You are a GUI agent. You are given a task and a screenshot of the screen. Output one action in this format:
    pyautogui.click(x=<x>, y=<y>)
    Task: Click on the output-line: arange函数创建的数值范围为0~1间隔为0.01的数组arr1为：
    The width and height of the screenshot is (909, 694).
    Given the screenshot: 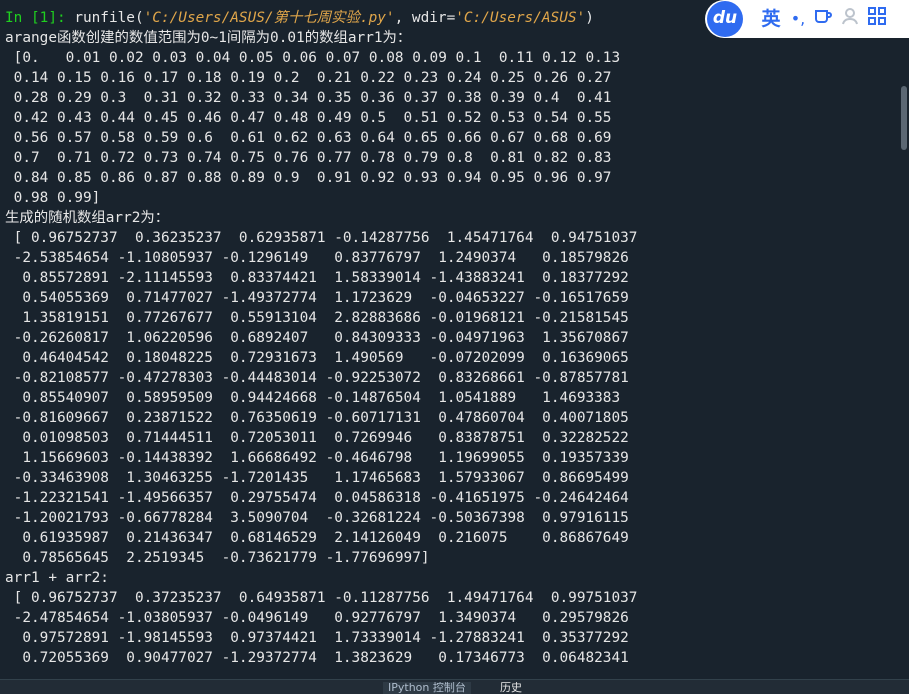 What is the action you would take?
    pyautogui.click(x=208, y=38)
    